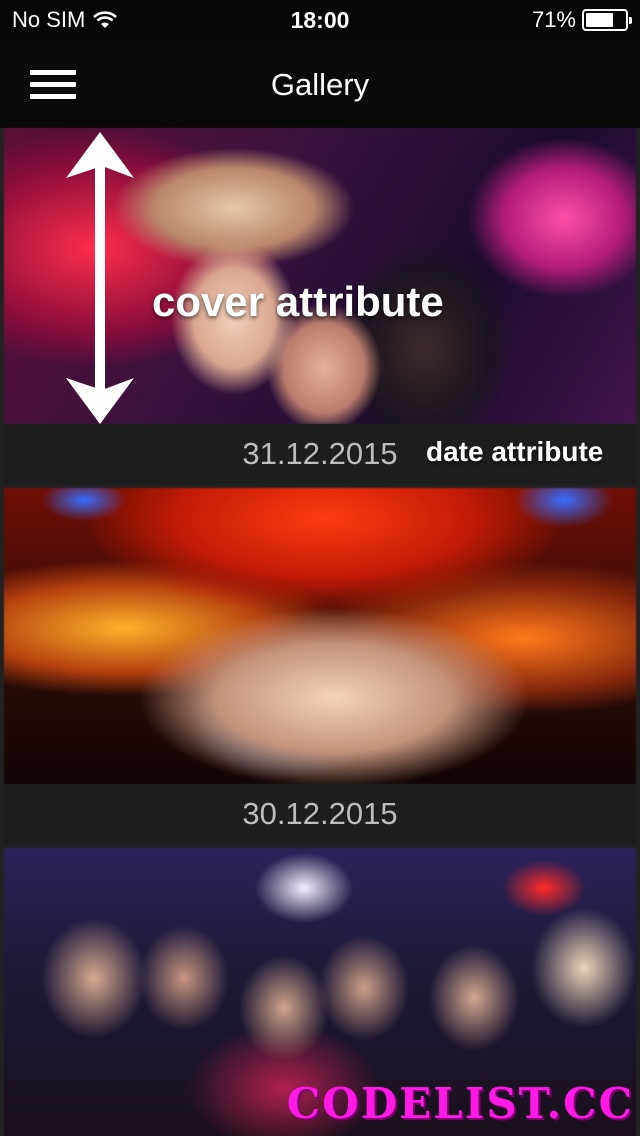 This screenshot has height=1136, width=640. I want to click on watermark: CODELIST.CC, so click(460, 1103).